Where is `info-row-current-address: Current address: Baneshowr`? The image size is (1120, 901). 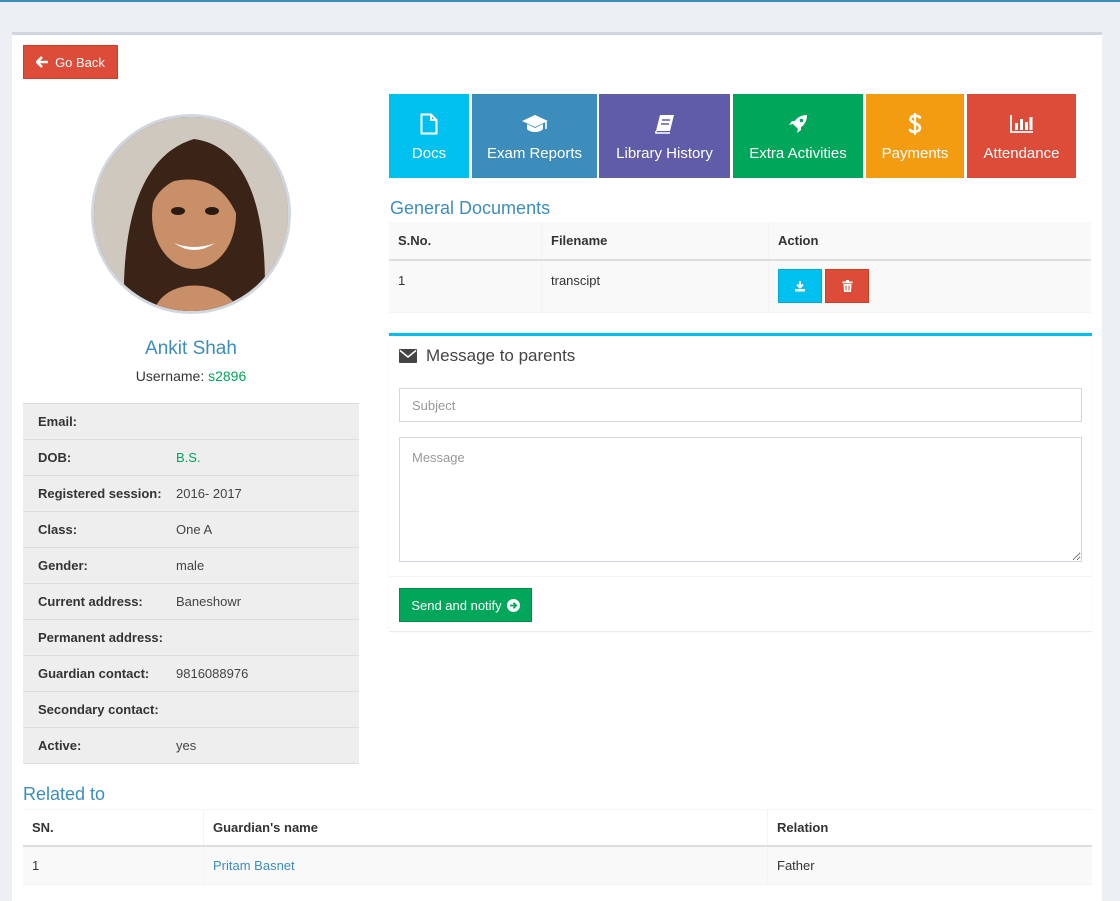
info-row-current-address: Current address: Baneshowr is located at coordinates (191, 602).